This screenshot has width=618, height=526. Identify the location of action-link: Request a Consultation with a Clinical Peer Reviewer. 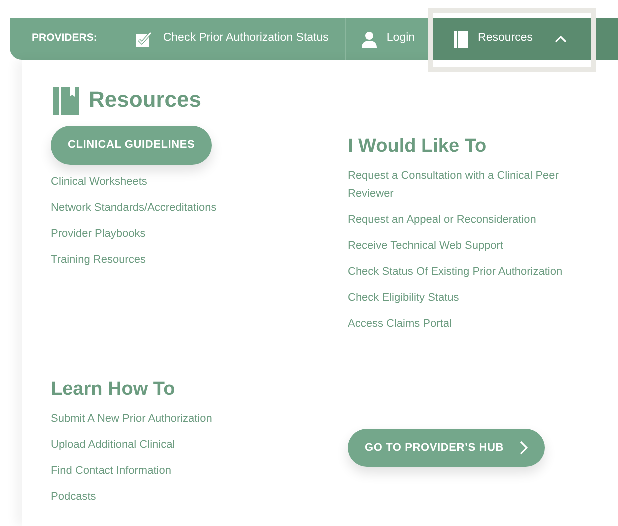
(468, 184).